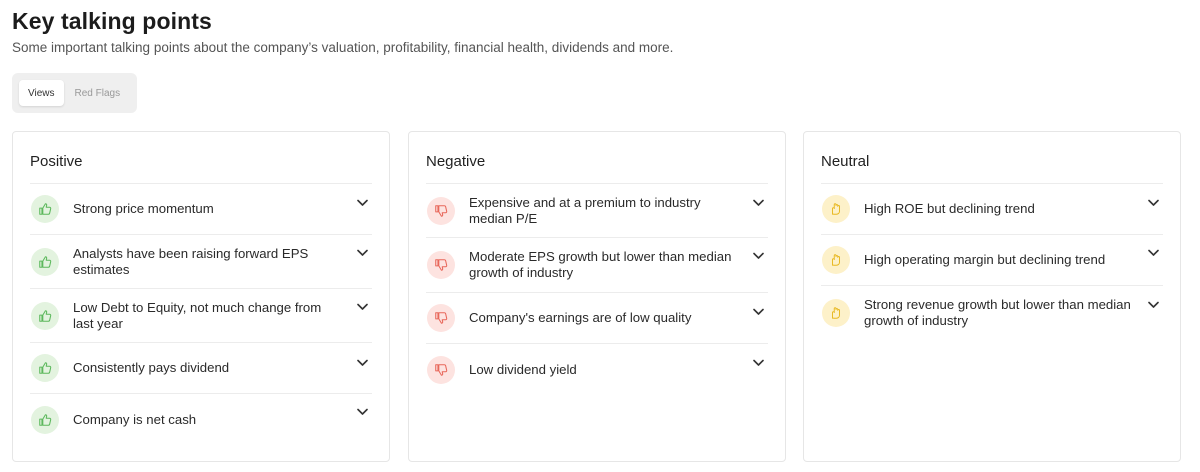  I want to click on negative-card-title: Negative, so click(456, 161).